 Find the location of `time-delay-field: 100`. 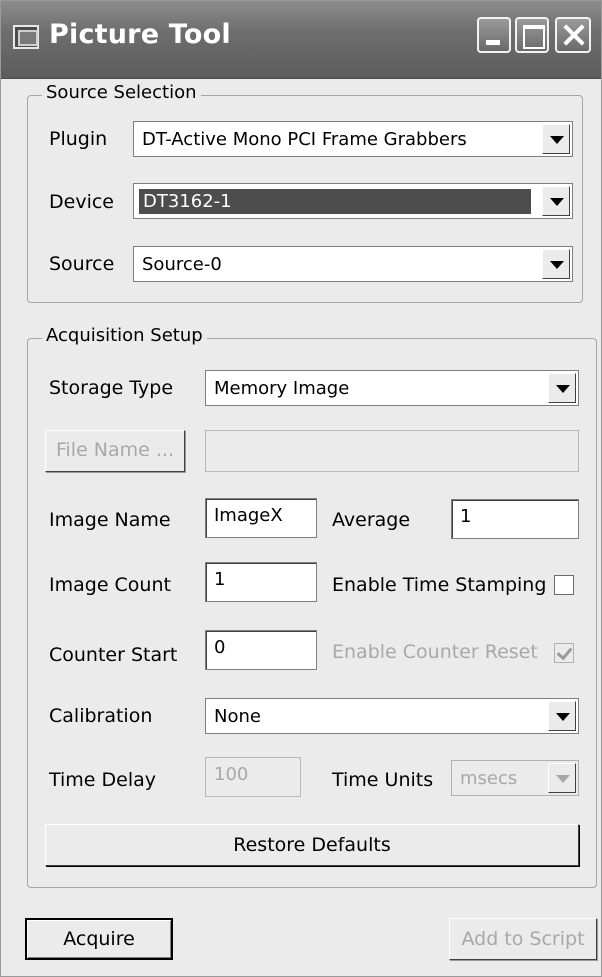

time-delay-field: 100 is located at coordinates (253, 777).